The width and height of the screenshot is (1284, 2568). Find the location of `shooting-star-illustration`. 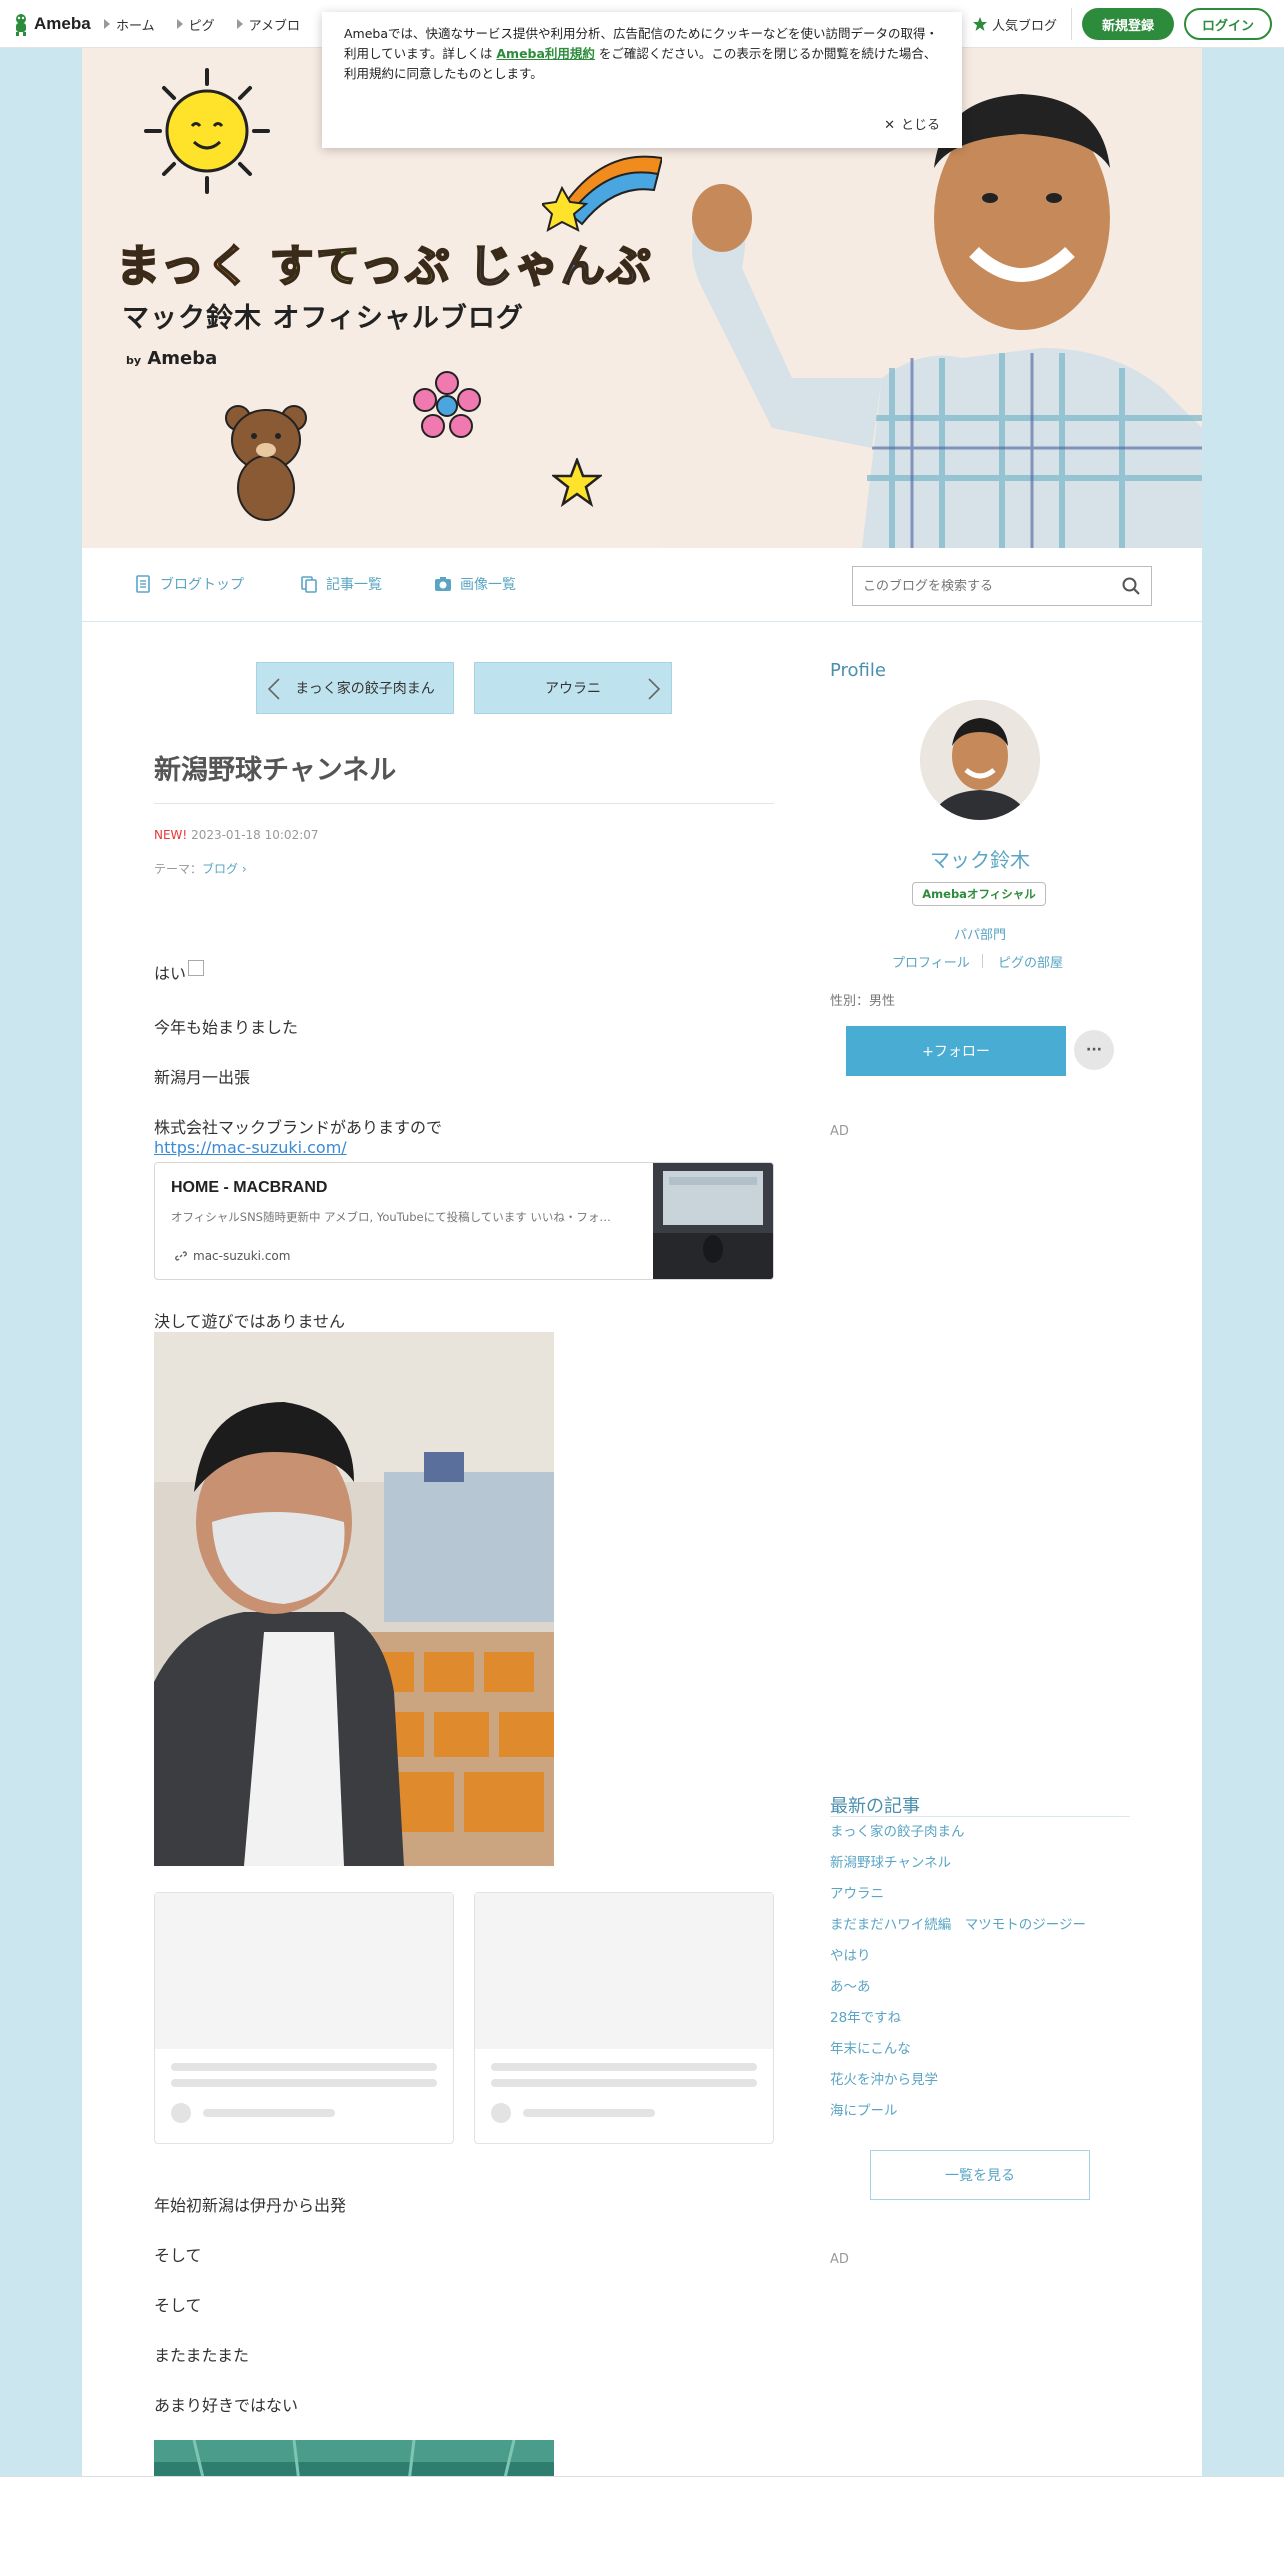

shooting-star-illustration is located at coordinates (603, 194).